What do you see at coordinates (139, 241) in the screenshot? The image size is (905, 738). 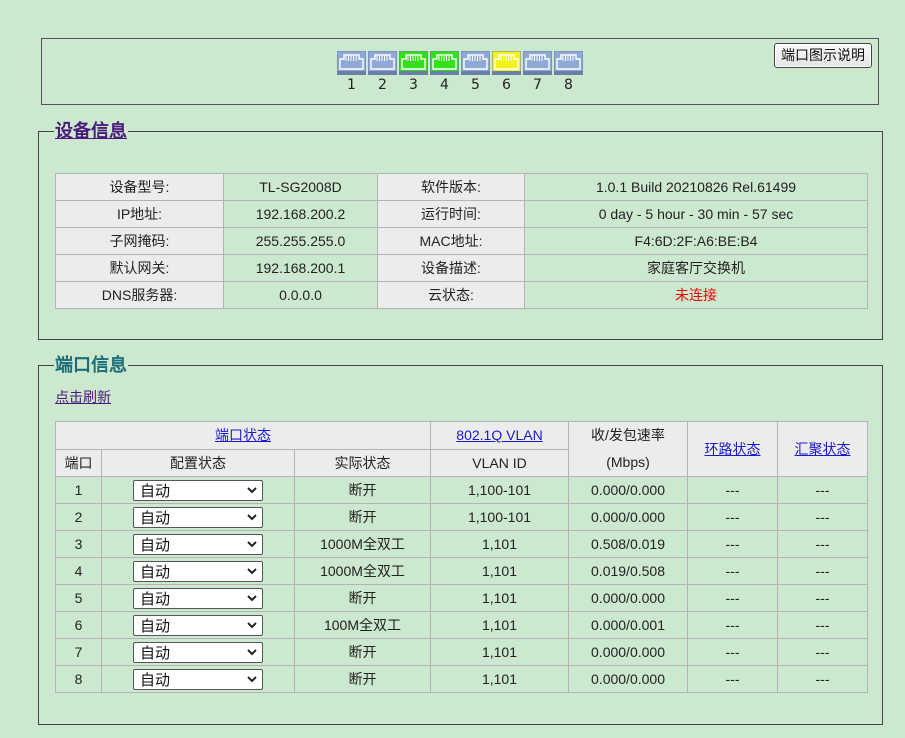 I see `device-info-label: 子网掩码:` at bounding box center [139, 241].